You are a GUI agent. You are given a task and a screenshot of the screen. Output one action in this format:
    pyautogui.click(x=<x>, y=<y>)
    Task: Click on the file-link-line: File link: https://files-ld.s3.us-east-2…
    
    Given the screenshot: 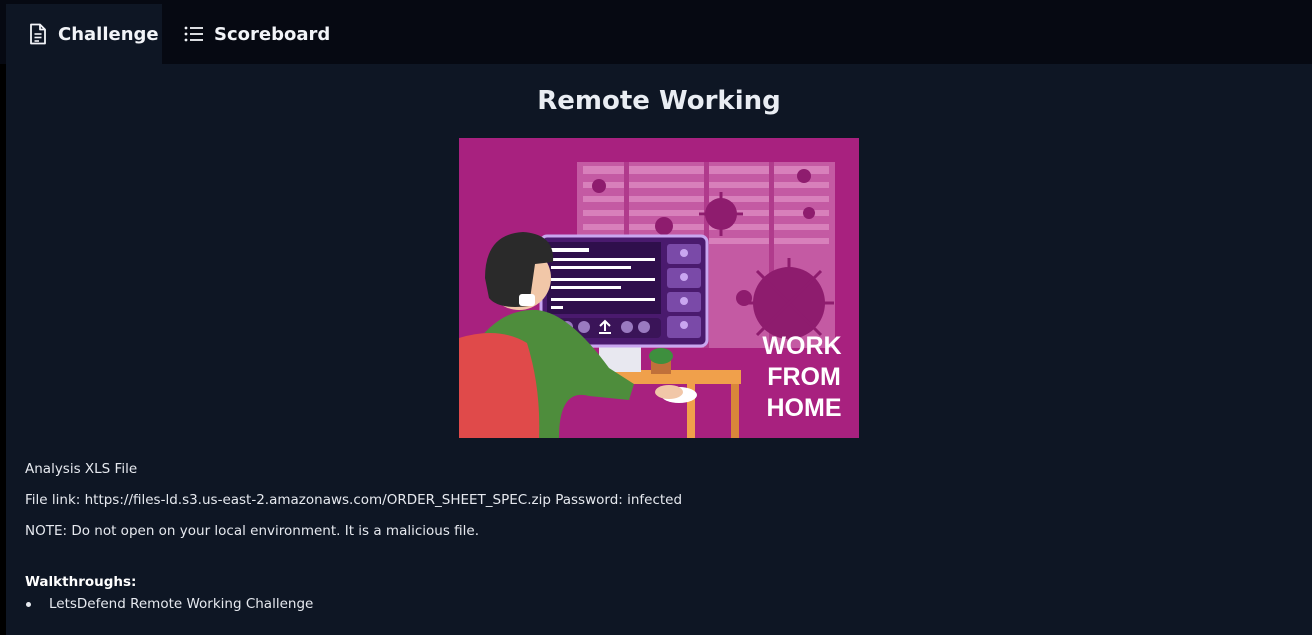 What is the action you would take?
    pyautogui.click(x=353, y=500)
    